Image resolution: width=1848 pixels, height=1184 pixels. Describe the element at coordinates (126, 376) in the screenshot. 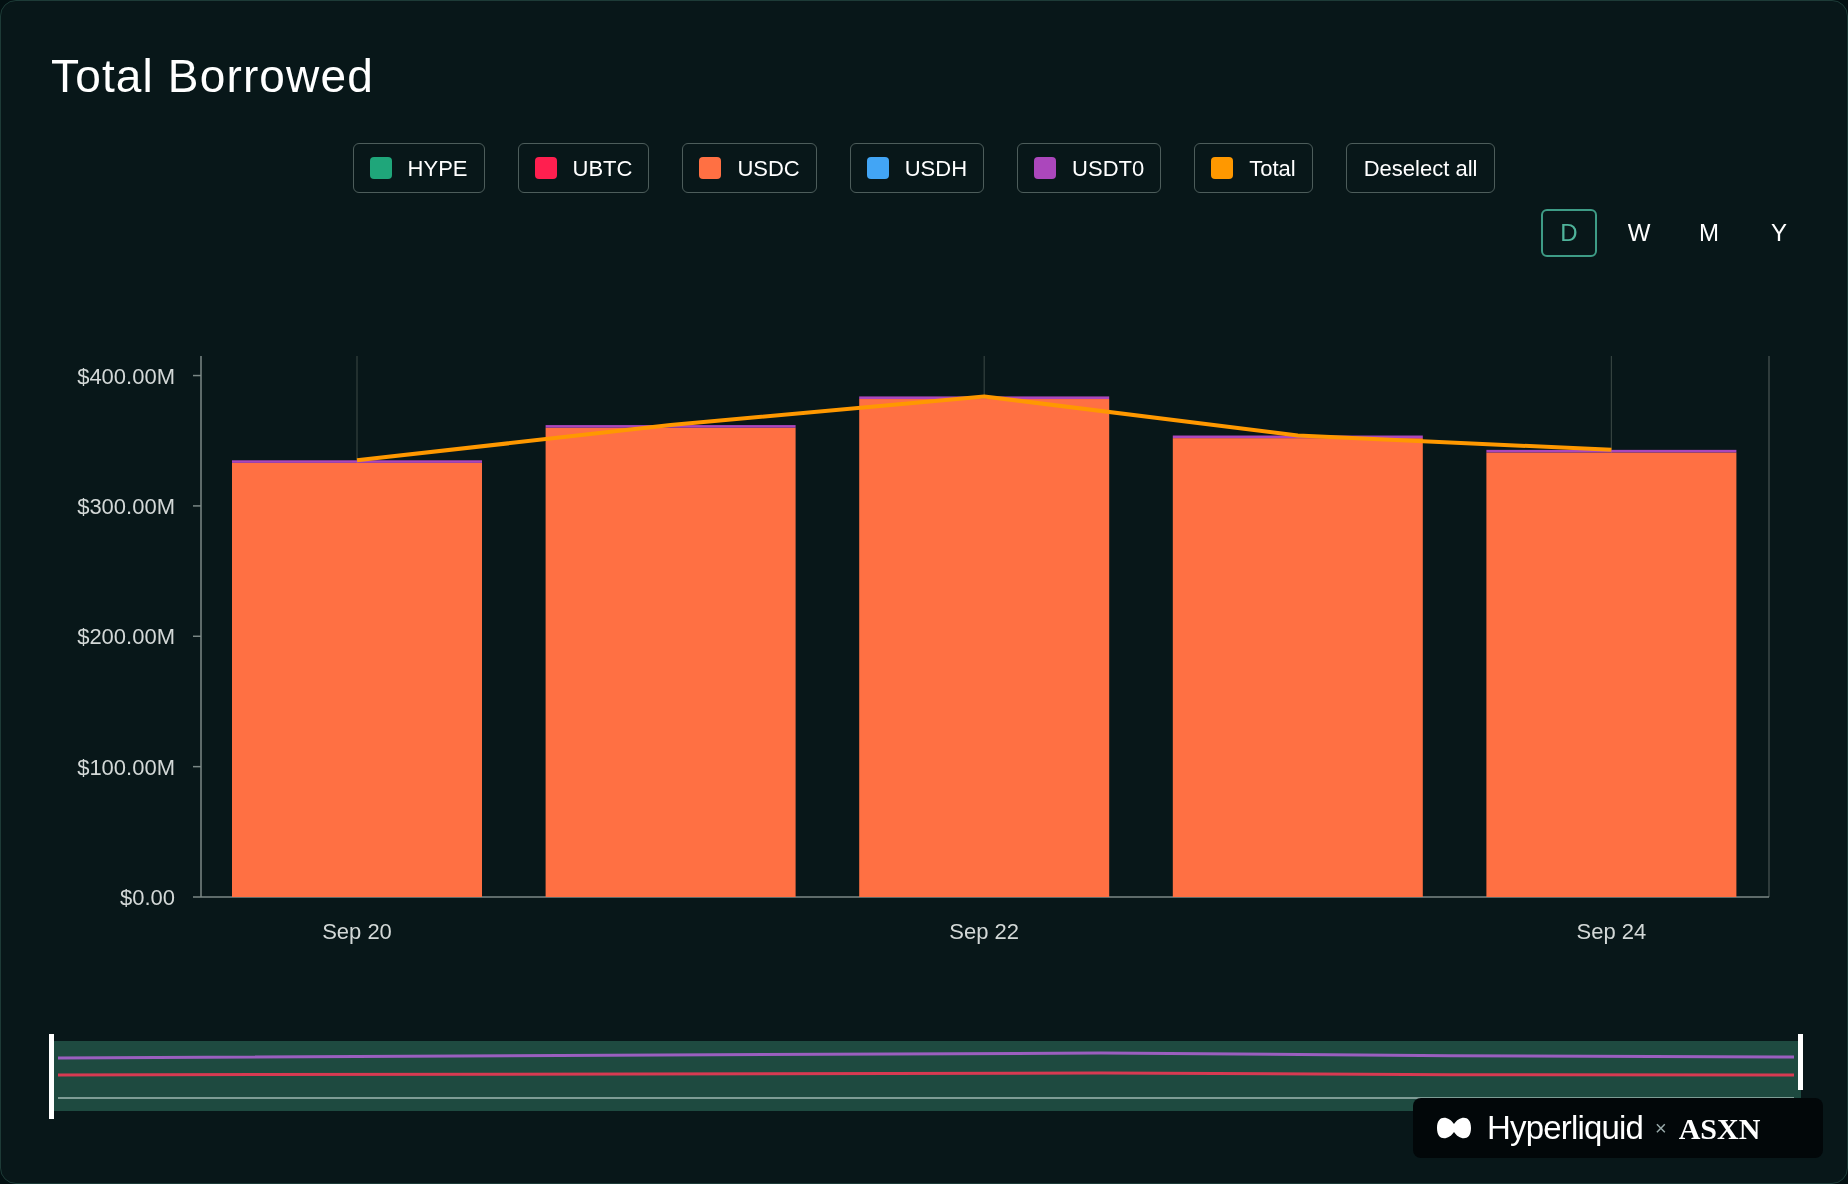

I see `y-tick-label: $400.00M` at that location.